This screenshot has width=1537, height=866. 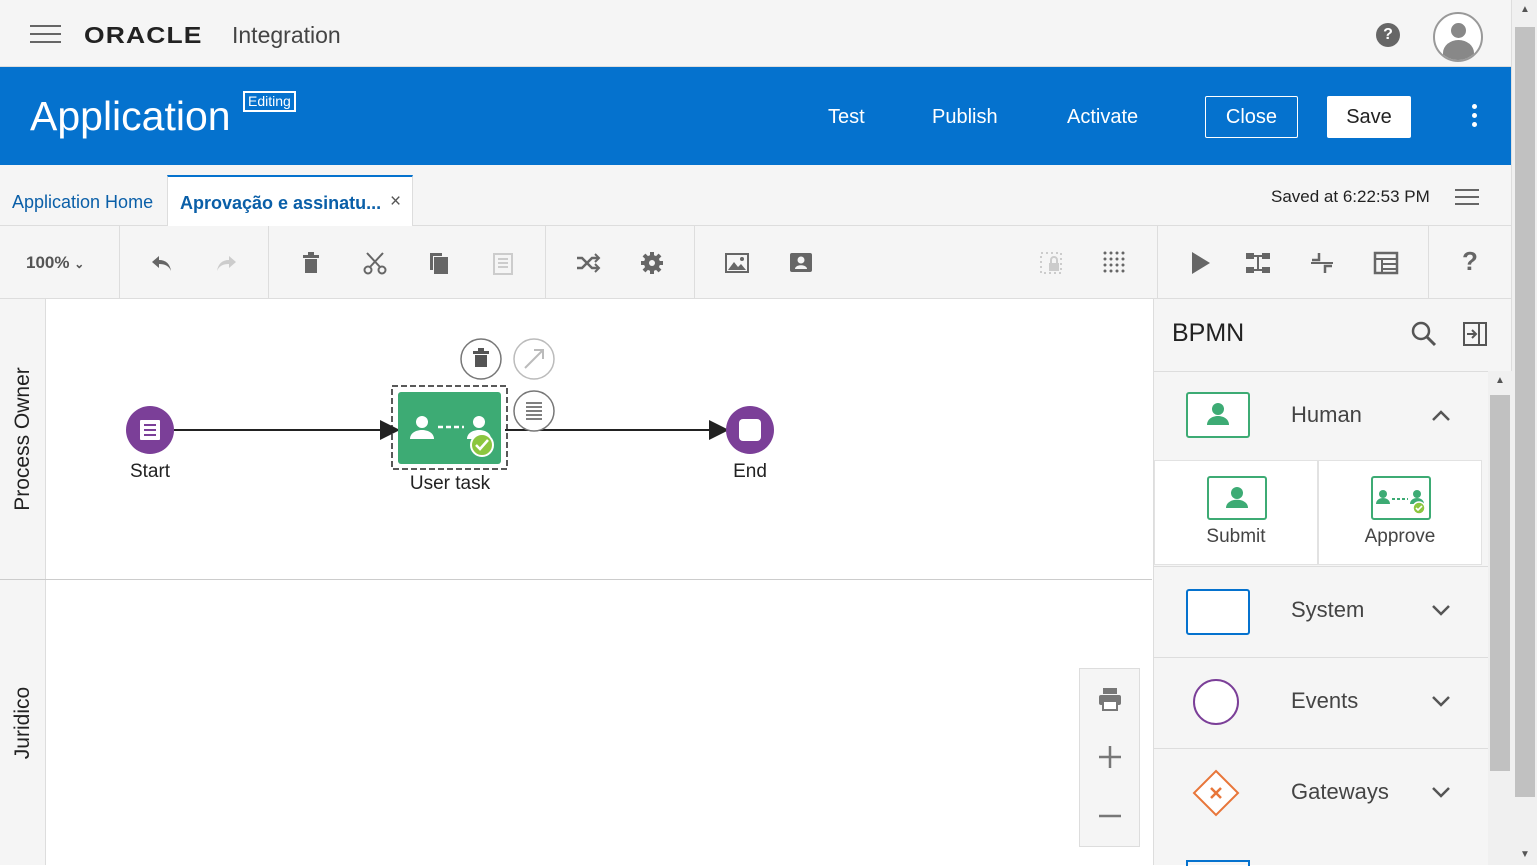 What do you see at coordinates (286, 35) in the screenshot?
I see `product-name: Integration` at bounding box center [286, 35].